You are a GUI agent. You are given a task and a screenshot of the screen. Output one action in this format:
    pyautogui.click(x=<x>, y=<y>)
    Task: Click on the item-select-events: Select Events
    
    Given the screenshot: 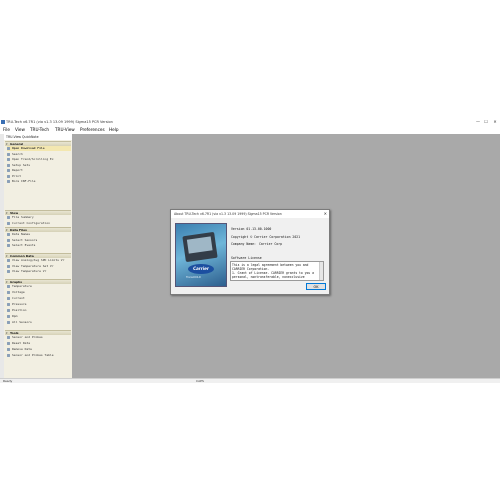 What is the action you would take?
    pyautogui.click(x=39, y=245)
    